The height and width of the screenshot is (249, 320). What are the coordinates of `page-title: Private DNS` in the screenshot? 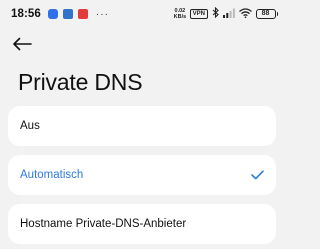 It's located at (80, 82).